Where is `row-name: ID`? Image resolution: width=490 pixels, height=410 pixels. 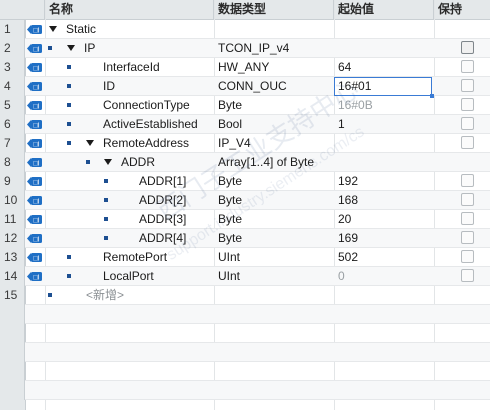
row-name: ID is located at coordinates (109, 86).